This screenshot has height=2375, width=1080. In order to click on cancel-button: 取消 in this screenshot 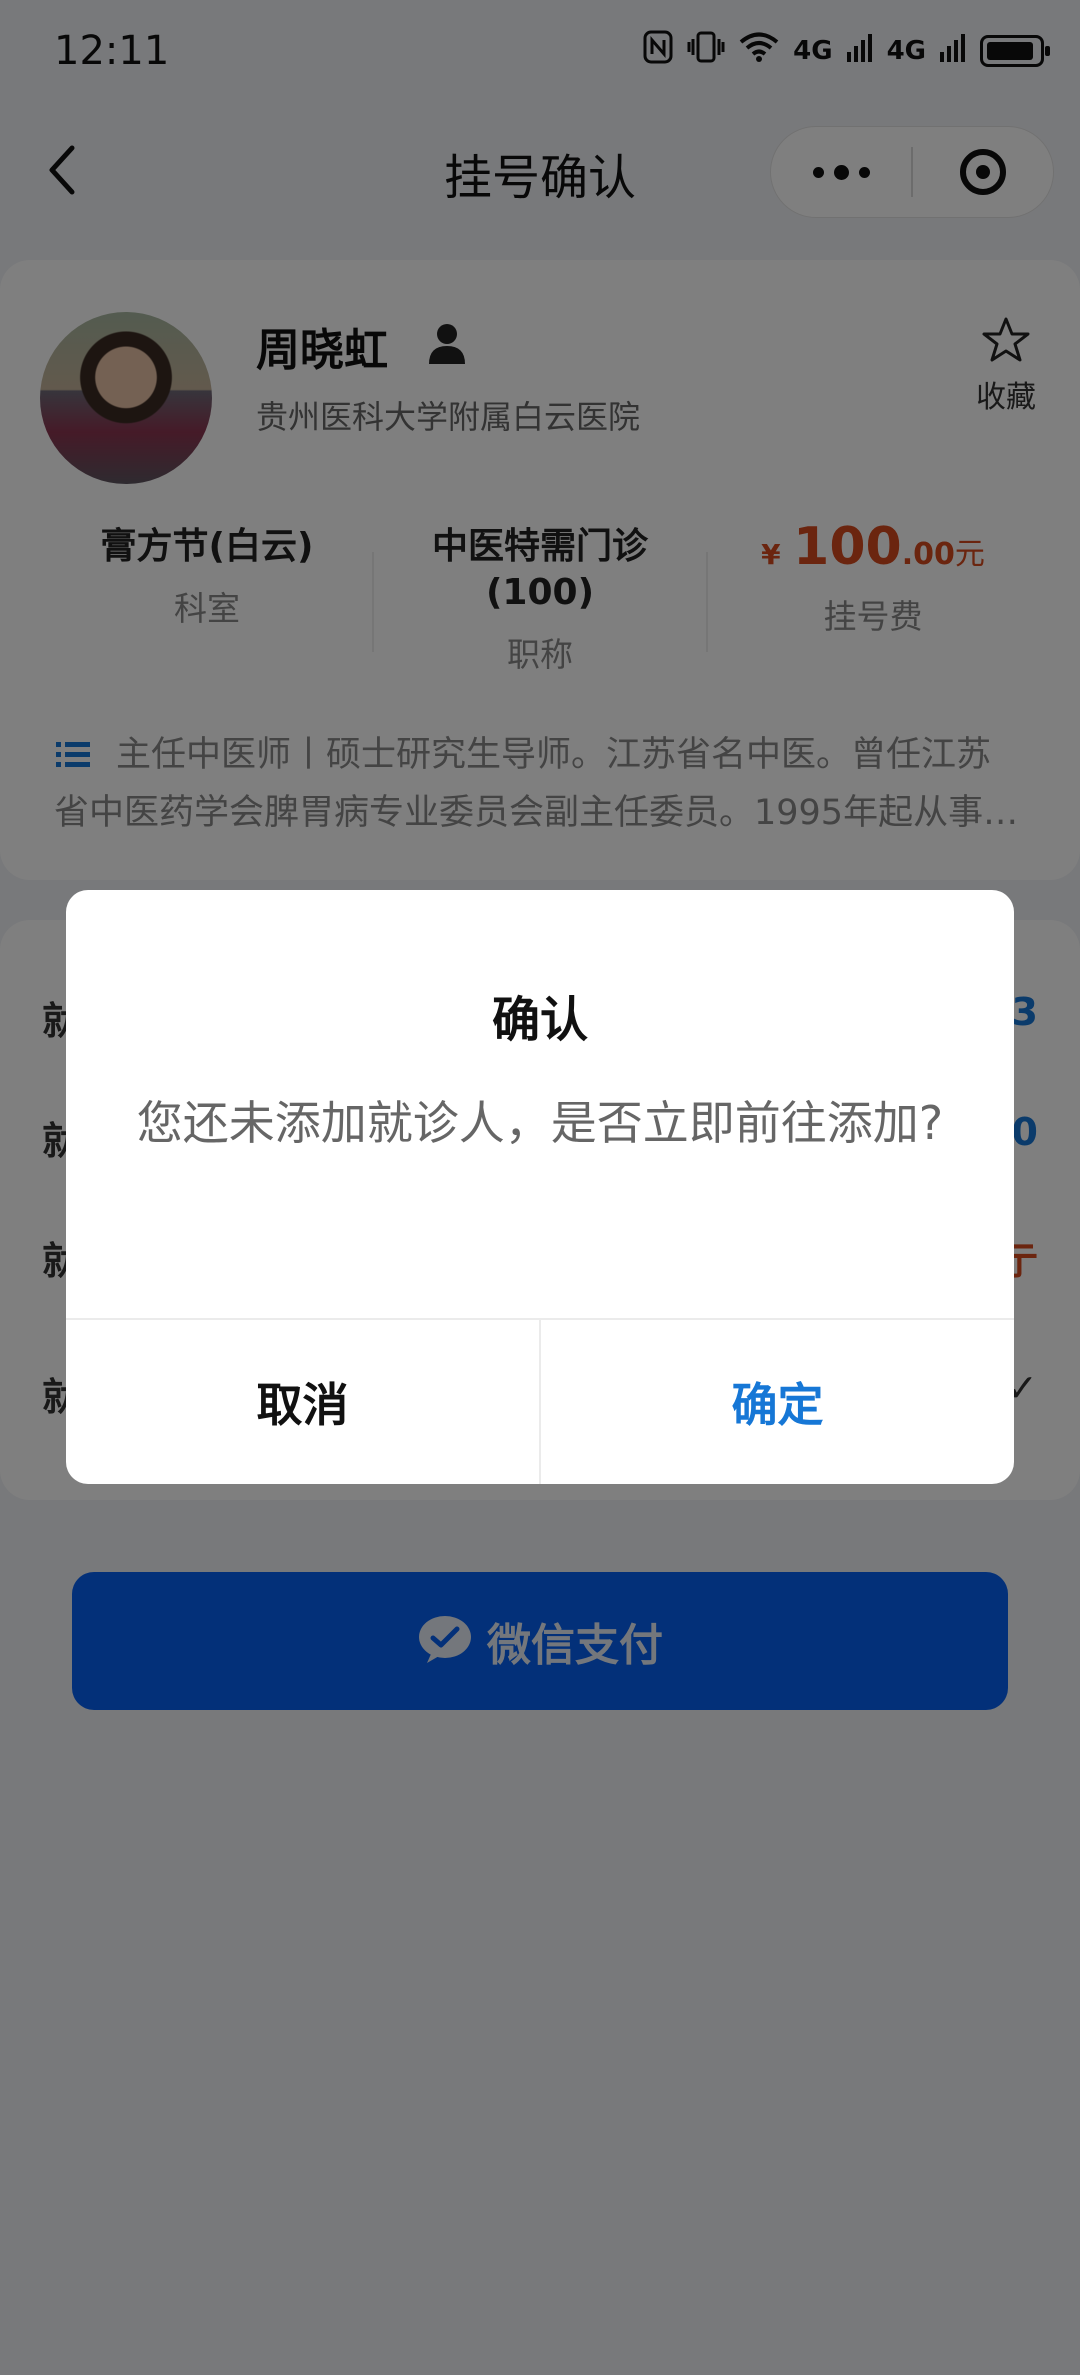, I will do `click(302, 1402)`.